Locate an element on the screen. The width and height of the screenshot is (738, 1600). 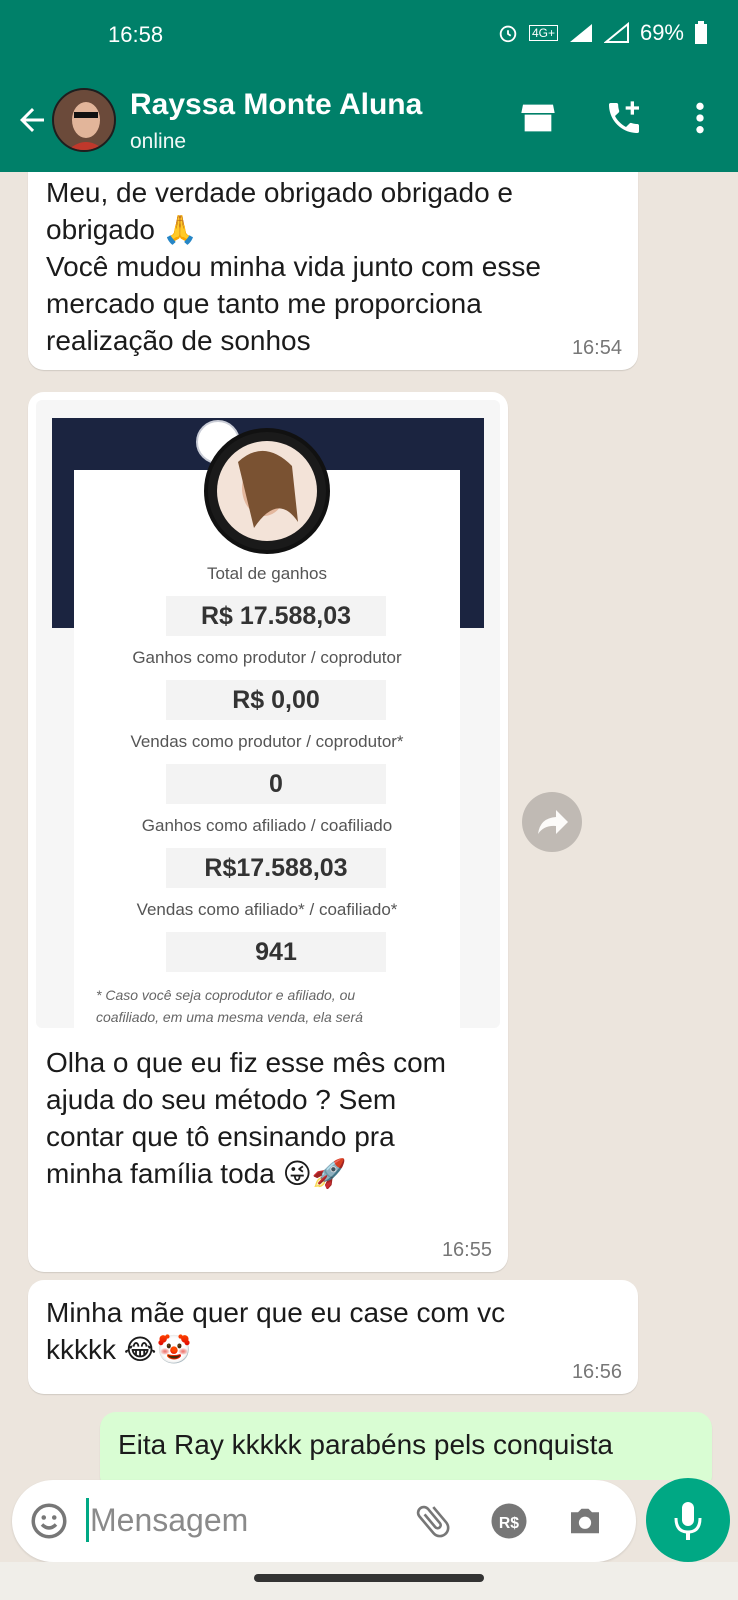
forward-icon is located at coordinates (553, 822).